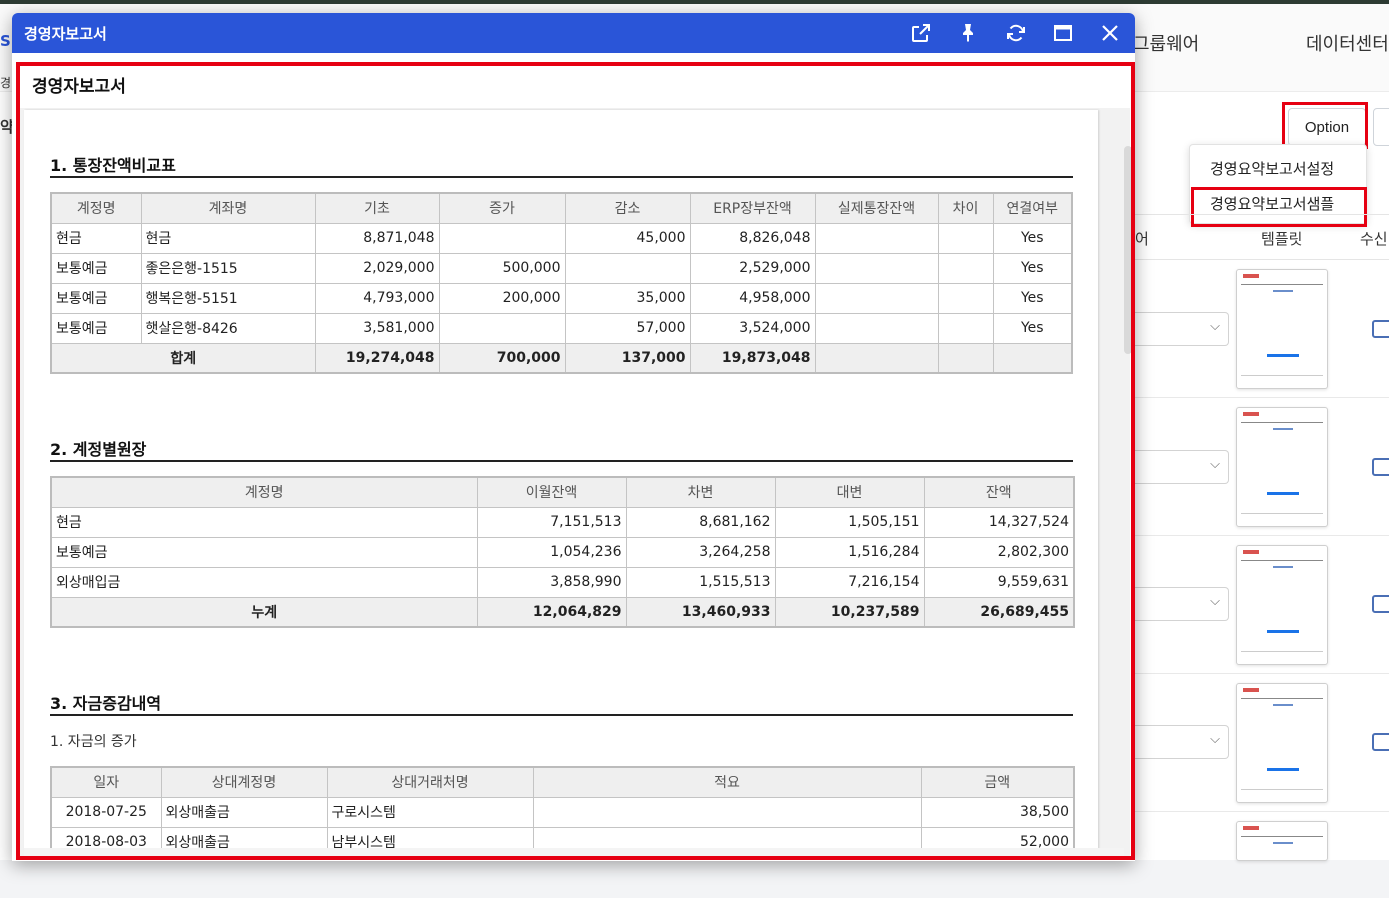 Image resolution: width=1389 pixels, height=898 pixels. What do you see at coordinates (921, 33) in the screenshot?
I see `external-link-icon` at bounding box center [921, 33].